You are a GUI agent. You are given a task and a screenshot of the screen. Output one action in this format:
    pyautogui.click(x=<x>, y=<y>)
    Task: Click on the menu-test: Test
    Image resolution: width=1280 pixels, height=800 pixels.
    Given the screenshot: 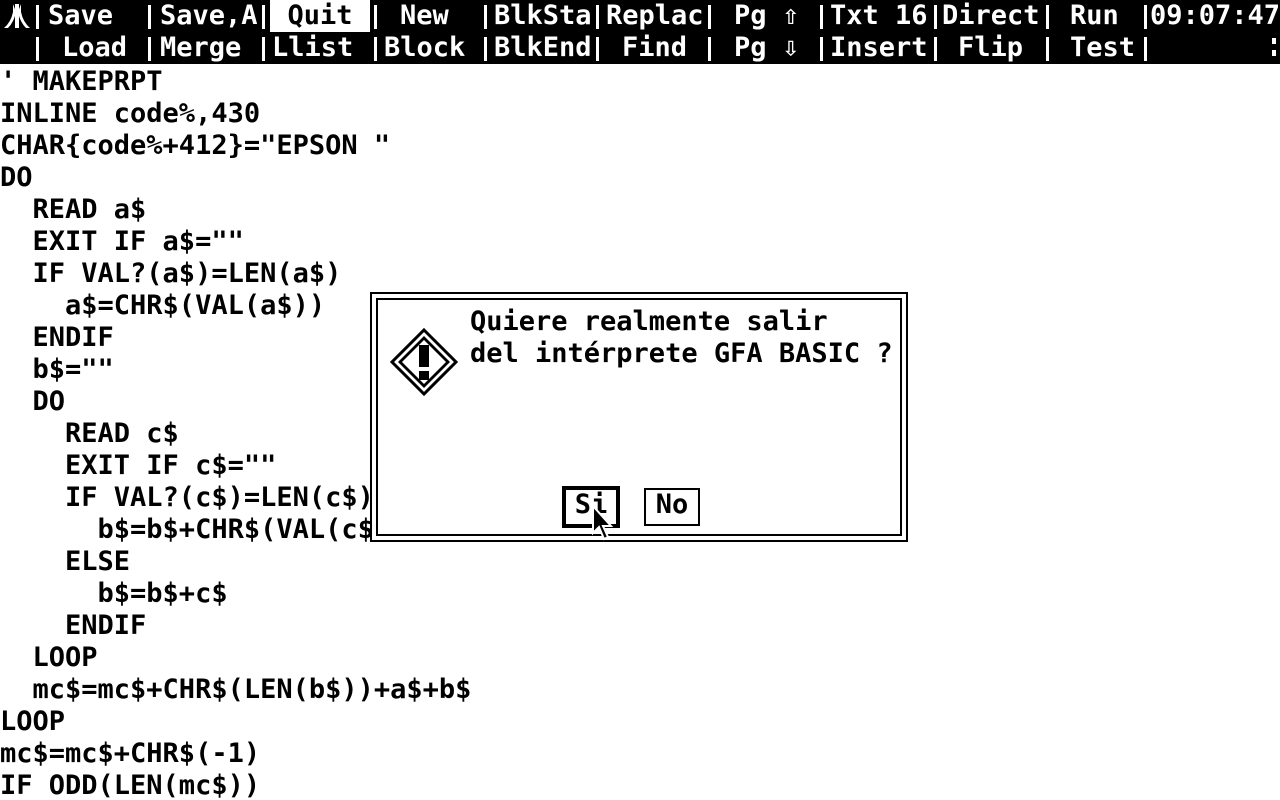 What is the action you would take?
    pyautogui.click(x=1105, y=48)
    